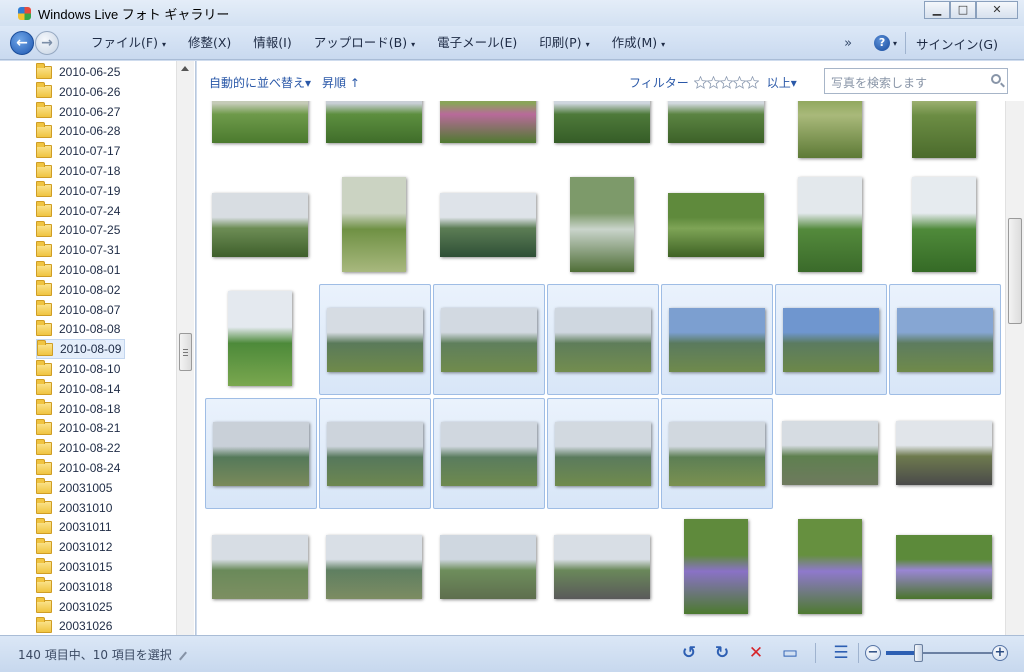 This screenshot has width=1024, height=672. Describe the element at coordinates (78, 72) in the screenshot. I see `folder-item: 2010-06-25` at that location.